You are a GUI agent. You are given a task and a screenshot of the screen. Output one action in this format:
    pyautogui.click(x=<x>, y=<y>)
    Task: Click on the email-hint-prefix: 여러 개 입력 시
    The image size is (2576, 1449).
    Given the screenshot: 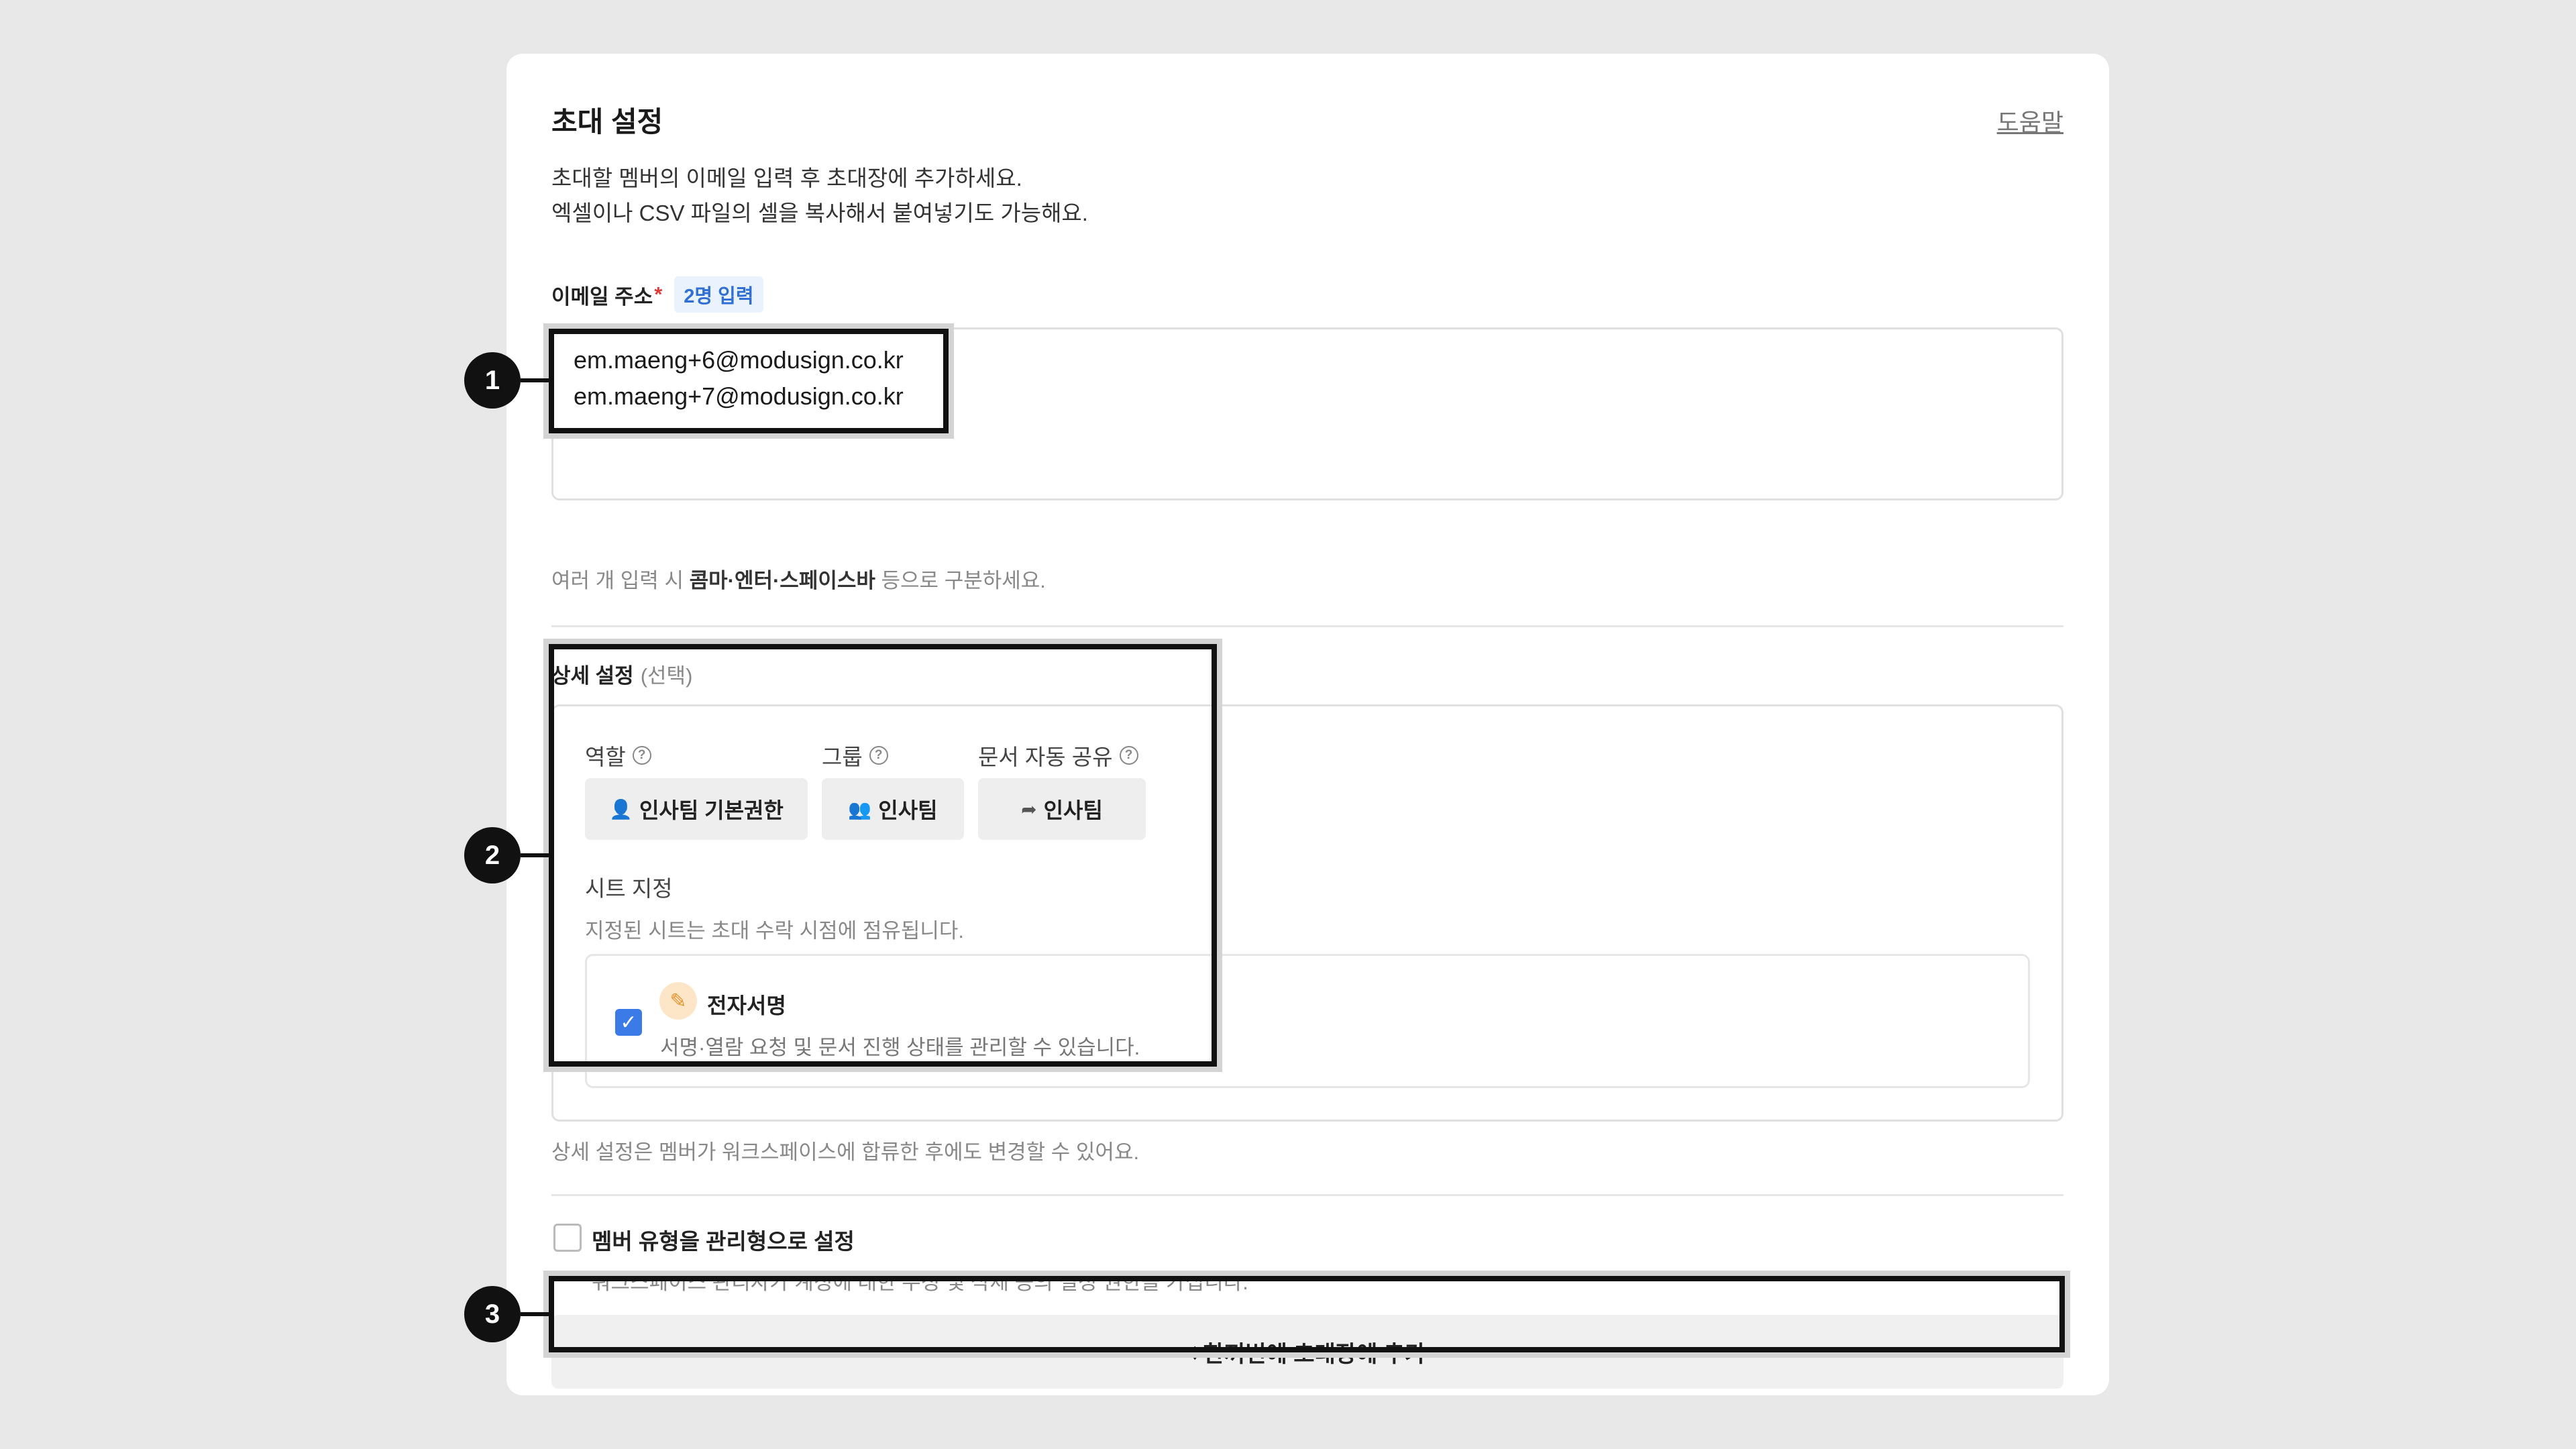 What is the action you would take?
    pyautogui.click(x=620, y=580)
    